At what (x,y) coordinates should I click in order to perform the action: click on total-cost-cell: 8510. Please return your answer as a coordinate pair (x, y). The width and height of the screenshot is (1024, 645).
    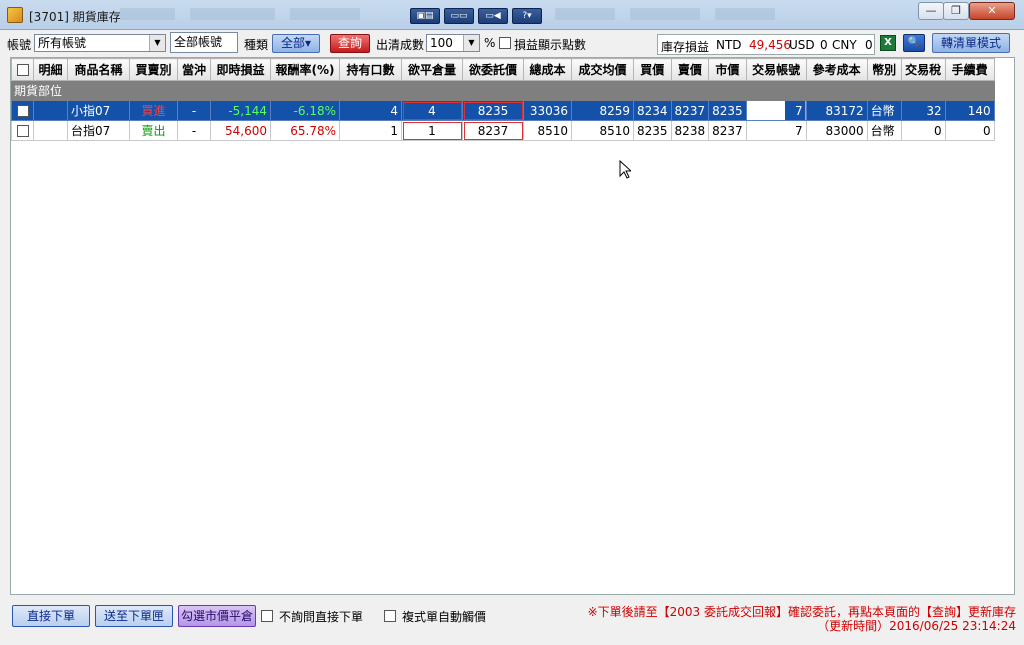
    Looking at the image, I should click on (547, 130).